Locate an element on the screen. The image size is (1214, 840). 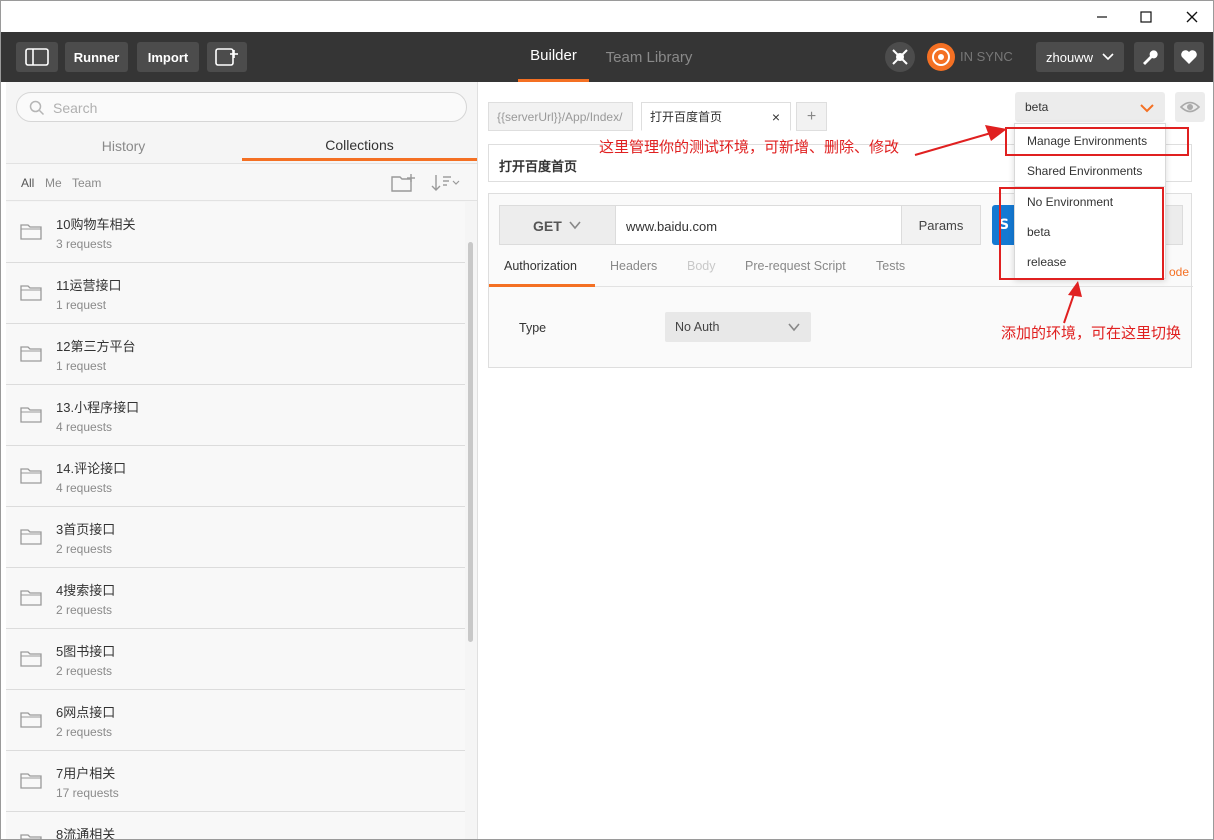
tab-tests: Tests is located at coordinates (890, 266).